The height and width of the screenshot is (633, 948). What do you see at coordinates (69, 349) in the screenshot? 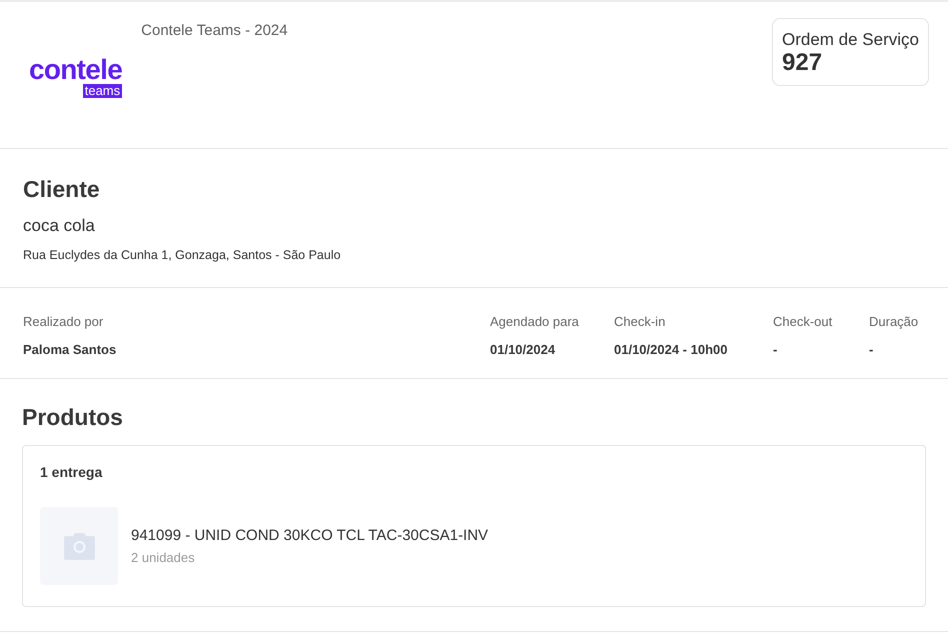
I see `detail-value: Paloma Santos` at bounding box center [69, 349].